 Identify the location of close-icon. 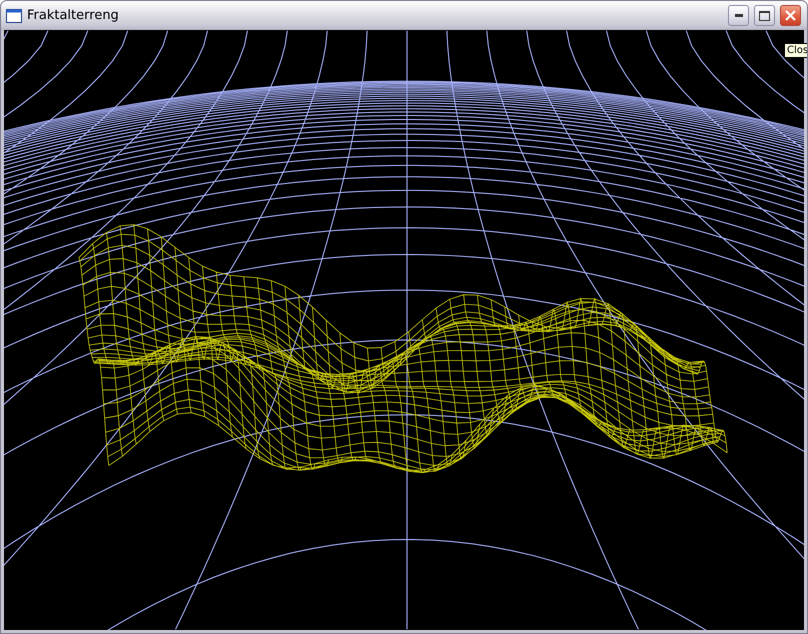
(790, 15).